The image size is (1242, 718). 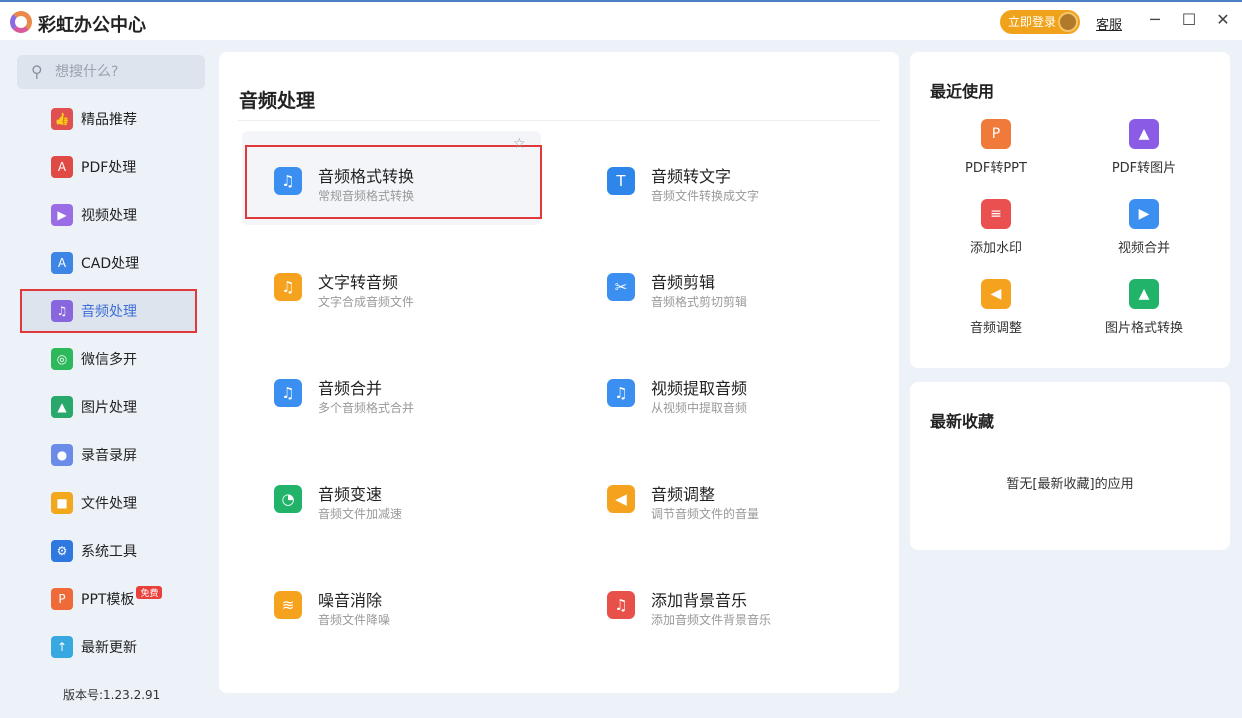 I want to click on audio-merge-icon: ♫, so click(x=288, y=393).